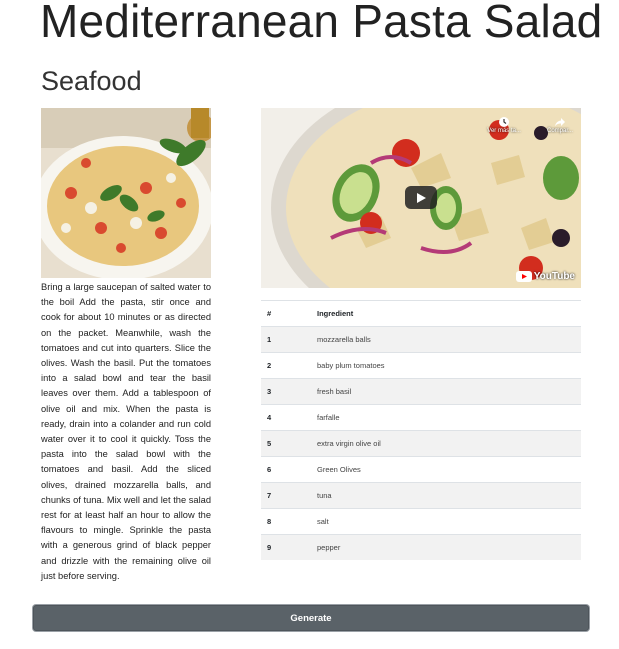  What do you see at coordinates (289, 339) in the screenshot?
I see `row-number: 1` at bounding box center [289, 339].